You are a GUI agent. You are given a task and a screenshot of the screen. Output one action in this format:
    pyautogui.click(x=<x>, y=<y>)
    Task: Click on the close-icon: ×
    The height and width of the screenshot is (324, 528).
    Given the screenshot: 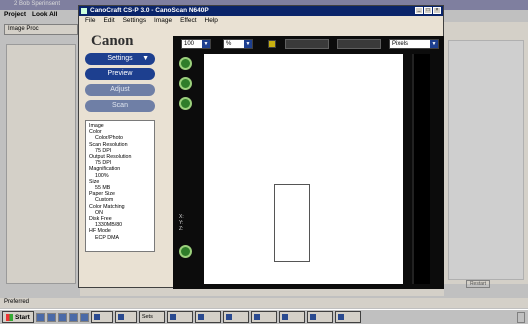 What is the action you would take?
    pyautogui.click(x=437, y=10)
    